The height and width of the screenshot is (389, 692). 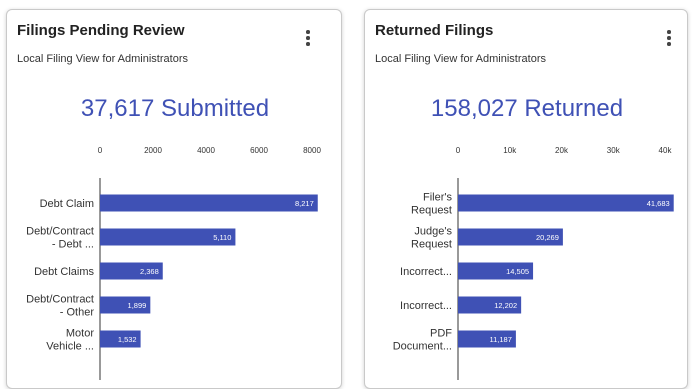 I want to click on bar-value-label: 20,269, so click(x=547, y=237).